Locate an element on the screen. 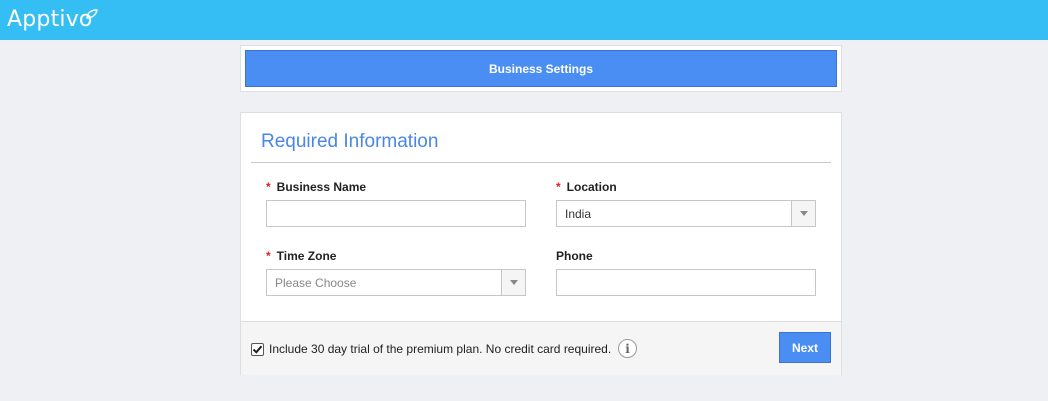 The height and width of the screenshot is (401, 1048). time-zone-dropdown-arrow is located at coordinates (513, 282).